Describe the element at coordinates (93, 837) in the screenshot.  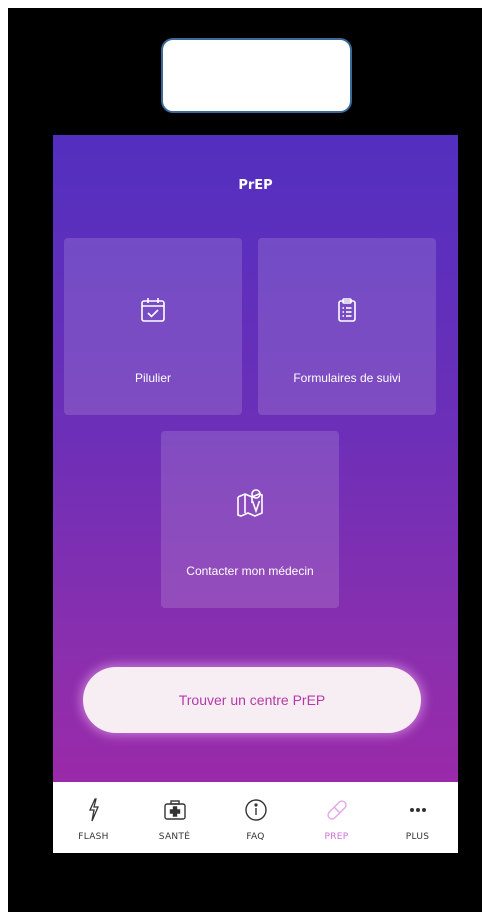
I see `tab-label: FLASH` at that location.